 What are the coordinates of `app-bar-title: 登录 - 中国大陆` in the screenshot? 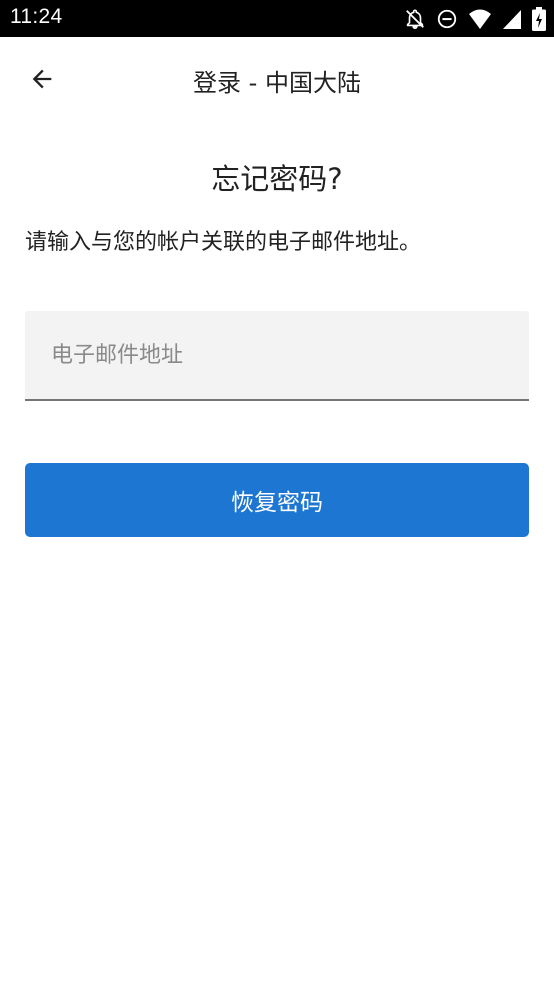 It's located at (277, 83).